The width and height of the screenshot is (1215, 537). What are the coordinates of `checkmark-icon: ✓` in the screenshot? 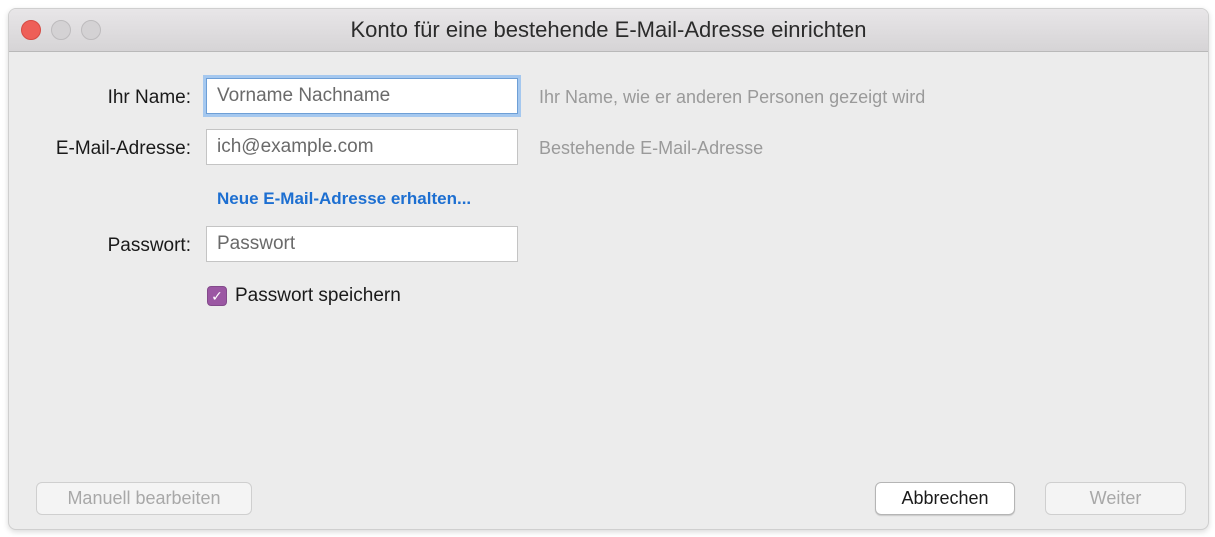 It's located at (217, 295).